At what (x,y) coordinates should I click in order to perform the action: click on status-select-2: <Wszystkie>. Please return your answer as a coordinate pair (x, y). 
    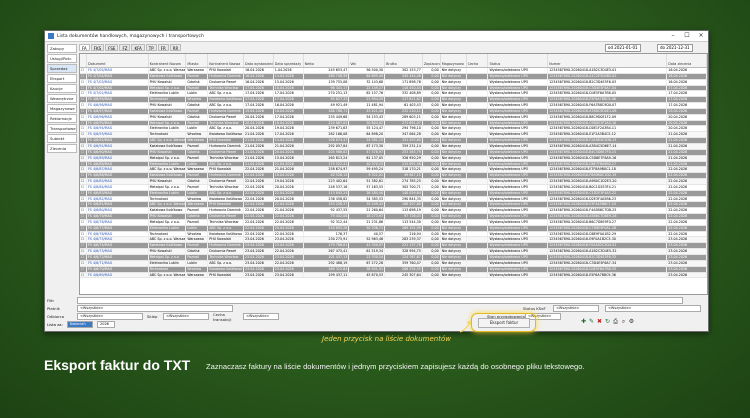
    Looking at the image, I should click on (653, 308).